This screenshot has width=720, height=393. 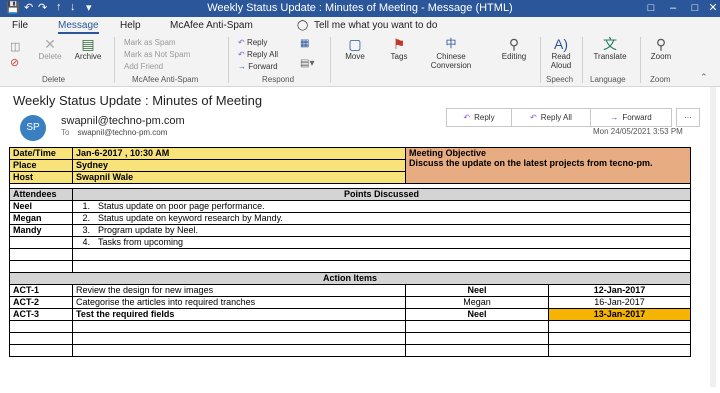 I want to click on action-items-header: Action Items, so click(x=350, y=278).